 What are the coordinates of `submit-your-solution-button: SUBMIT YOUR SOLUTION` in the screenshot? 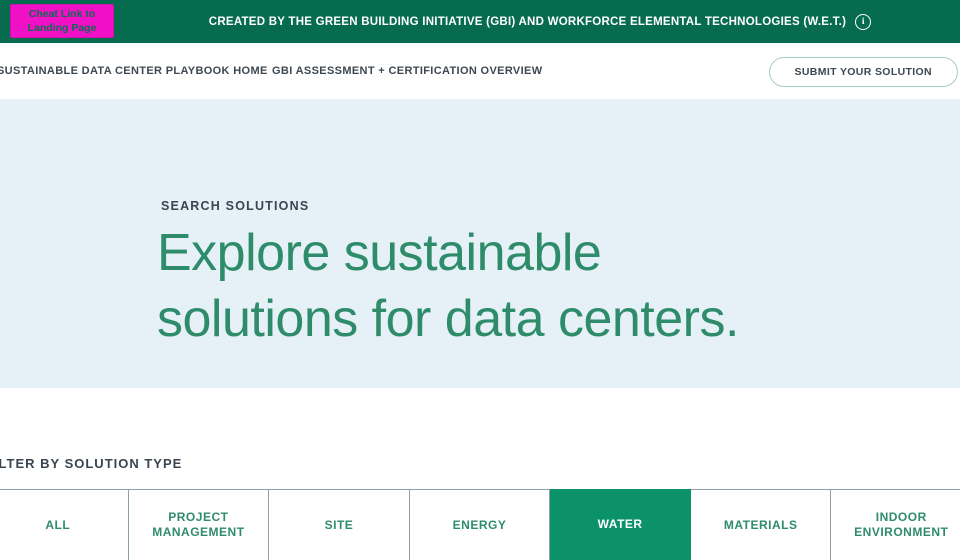 It's located at (863, 72).